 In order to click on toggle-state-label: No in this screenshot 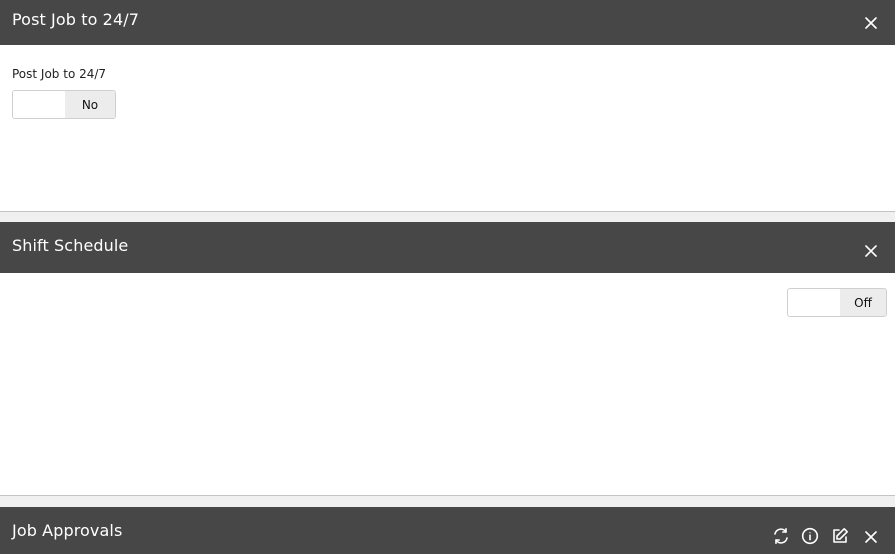, I will do `click(90, 104)`.